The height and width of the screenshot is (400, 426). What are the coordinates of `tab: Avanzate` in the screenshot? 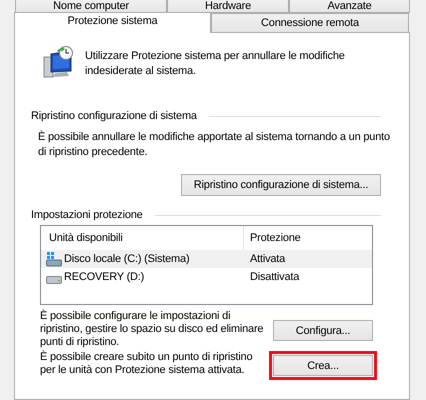 It's located at (349, 6).